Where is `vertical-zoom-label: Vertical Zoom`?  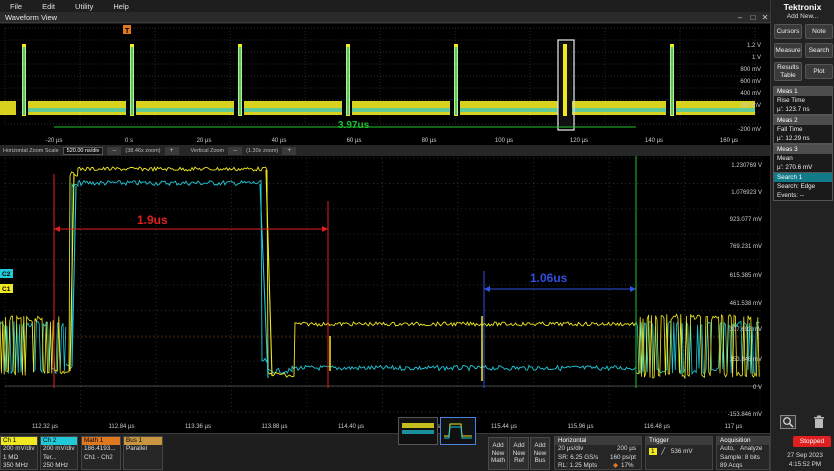 vertical-zoom-label: Vertical Zoom is located at coordinates (207, 150).